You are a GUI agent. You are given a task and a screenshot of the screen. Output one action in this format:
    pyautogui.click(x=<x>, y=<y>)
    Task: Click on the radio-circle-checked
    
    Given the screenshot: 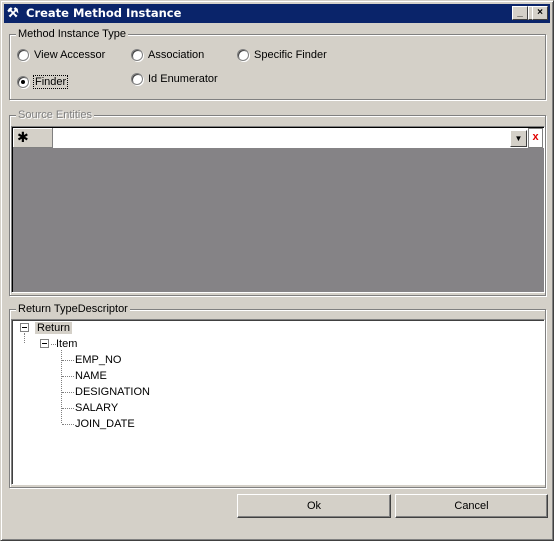 What is the action you would take?
    pyautogui.click(x=23, y=82)
    